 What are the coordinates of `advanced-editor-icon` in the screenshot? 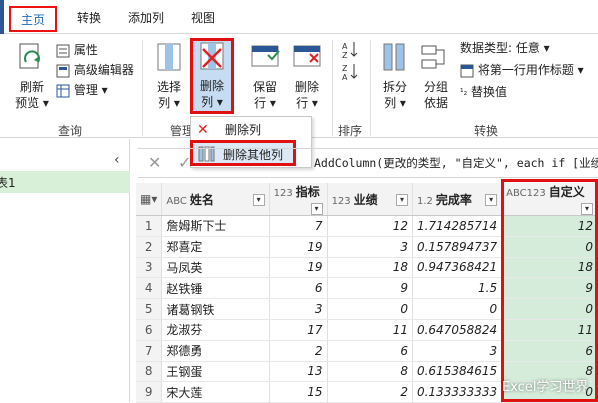 It's located at (63, 70).